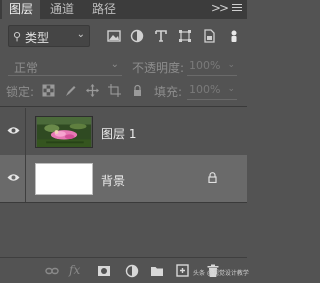 This screenshot has width=320, height=283. I want to click on lock-transparent-pixels-icon, so click(48, 90).